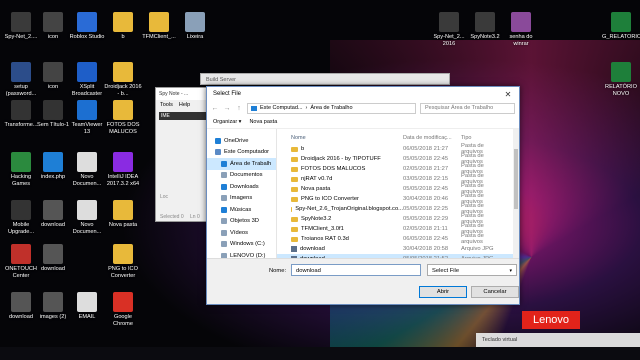 Image resolution: width=640 pixels, height=360 pixels. What do you see at coordinates (621, 26) in the screenshot?
I see `desktop-icon: G_RELATORIO` at bounding box center [621, 26].